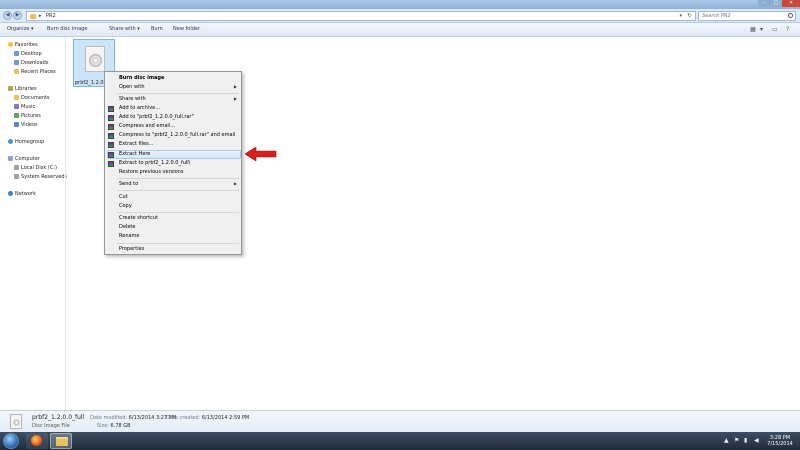  What do you see at coordinates (16, 115) in the screenshot?
I see `pictures-icon` at bounding box center [16, 115].